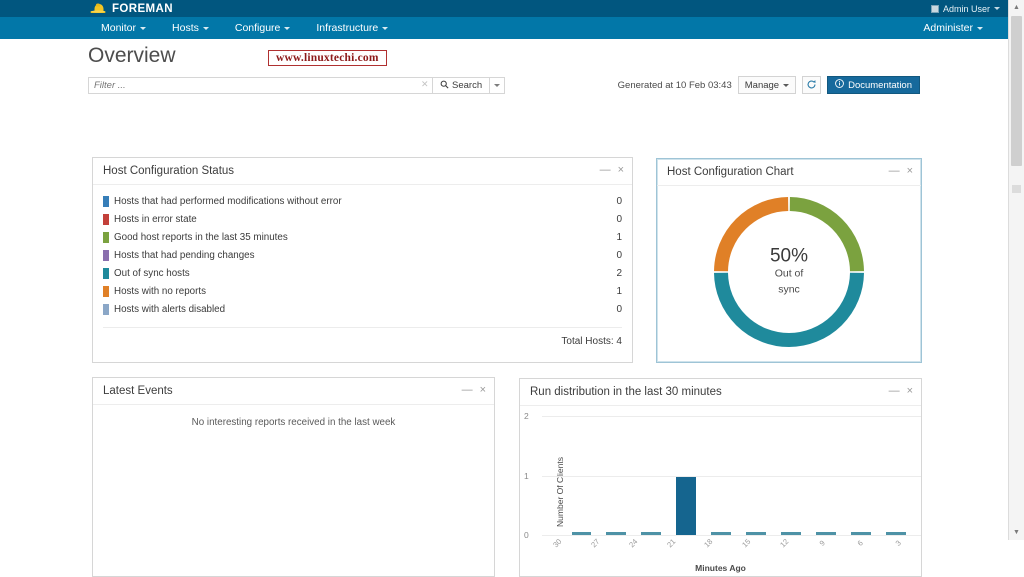 Image resolution: width=1024 pixels, height=577 pixels. Describe the element at coordinates (731, 547) in the screenshot. I see `x-axis-ticks: 30 27 24 21 18 15 12 9 6 3` at that location.